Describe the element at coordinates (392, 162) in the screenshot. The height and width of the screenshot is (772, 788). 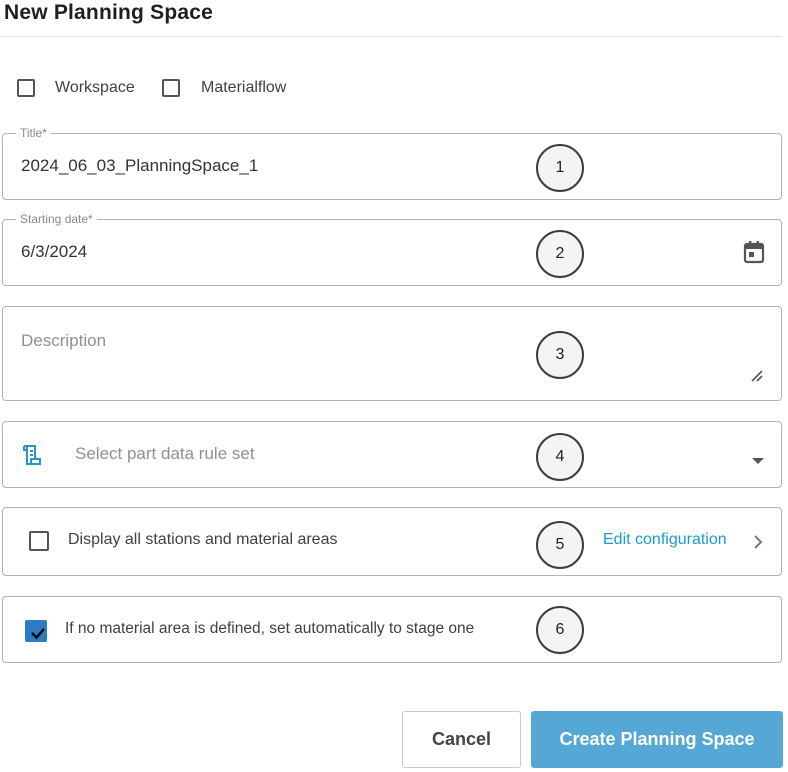
I see `title-field: Title* 2024_06_03_PlanningSpace_1` at that location.